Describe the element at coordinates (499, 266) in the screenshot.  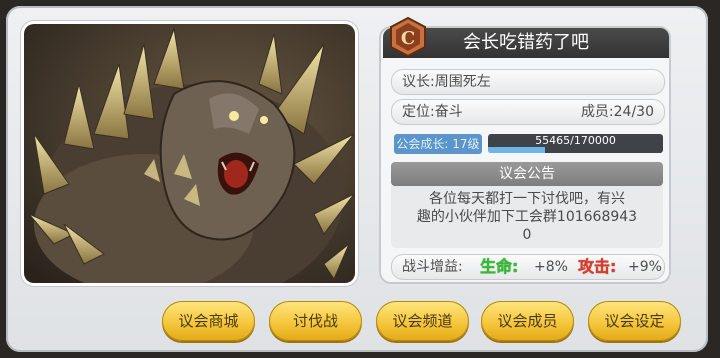
I see `hp-buff-label: 生命:` at that location.